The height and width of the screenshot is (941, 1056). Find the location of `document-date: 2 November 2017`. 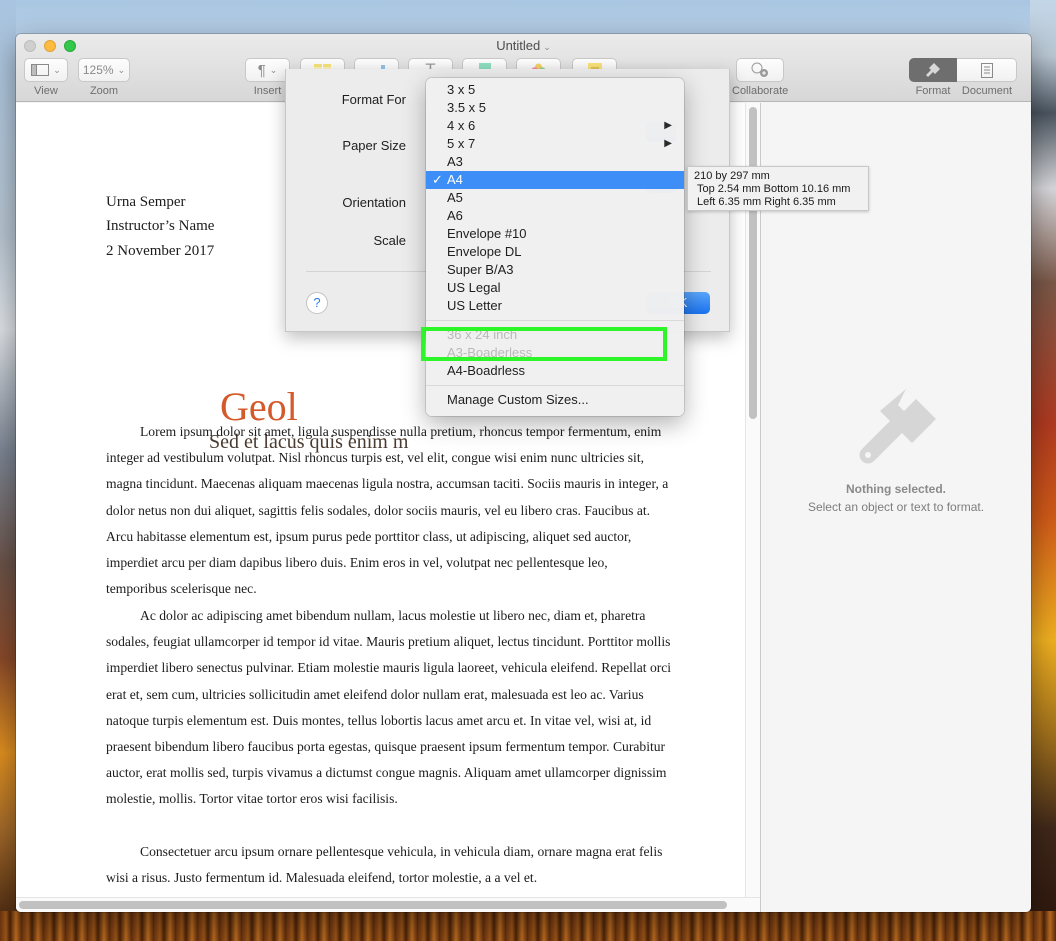

document-date: 2 November 2017 is located at coordinates (160, 251).